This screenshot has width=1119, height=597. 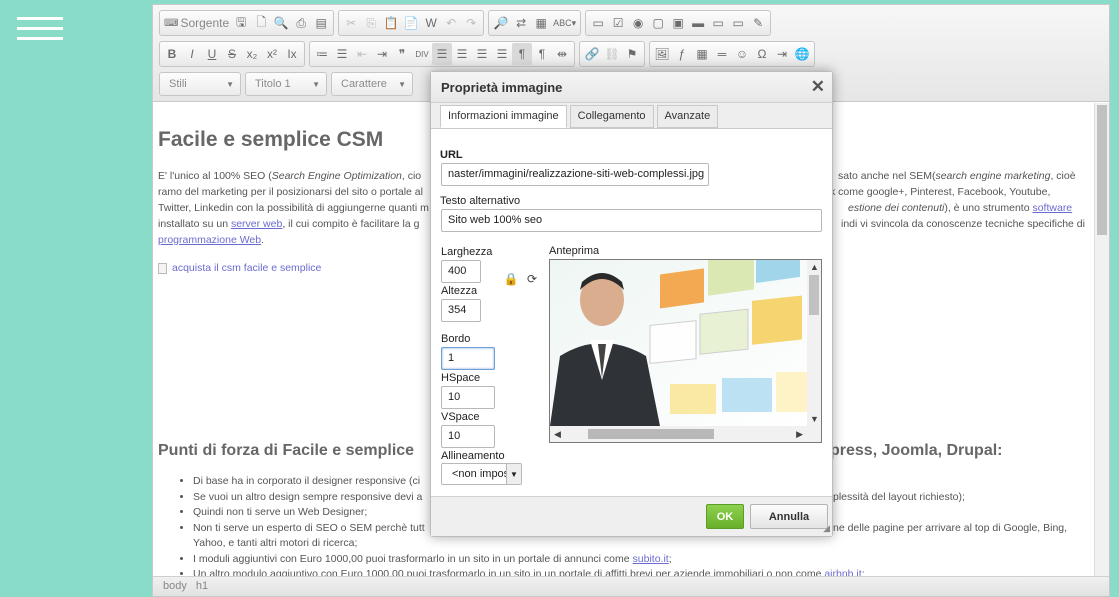 What do you see at coordinates (241, 23) in the screenshot?
I see `save-icon: 🖫` at bounding box center [241, 23].